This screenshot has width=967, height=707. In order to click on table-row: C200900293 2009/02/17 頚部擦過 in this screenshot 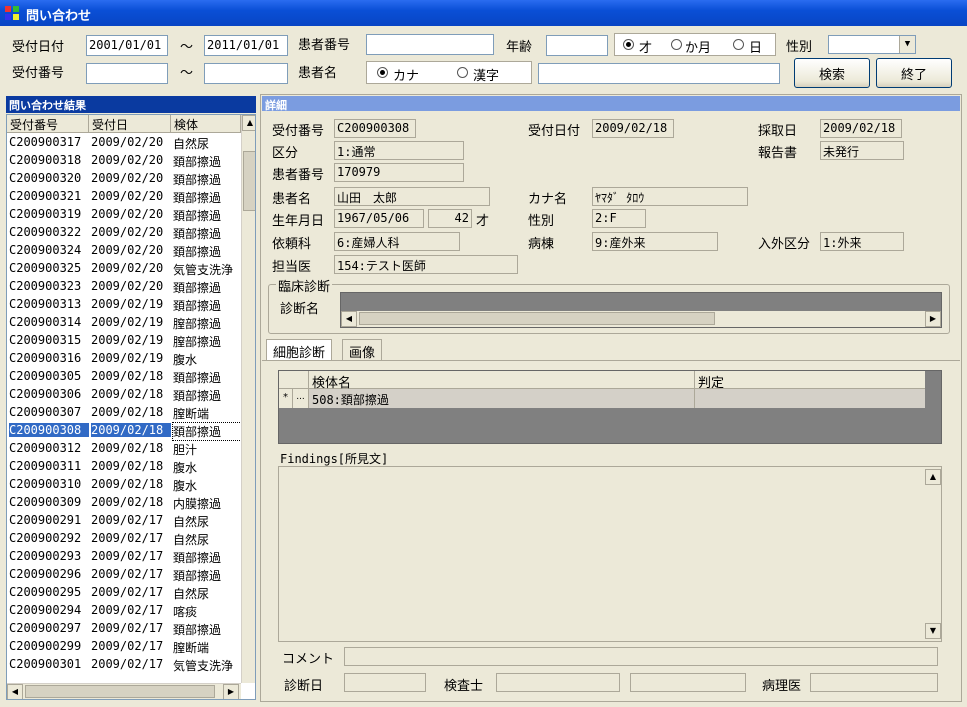, I will do `click(124, 557)`.